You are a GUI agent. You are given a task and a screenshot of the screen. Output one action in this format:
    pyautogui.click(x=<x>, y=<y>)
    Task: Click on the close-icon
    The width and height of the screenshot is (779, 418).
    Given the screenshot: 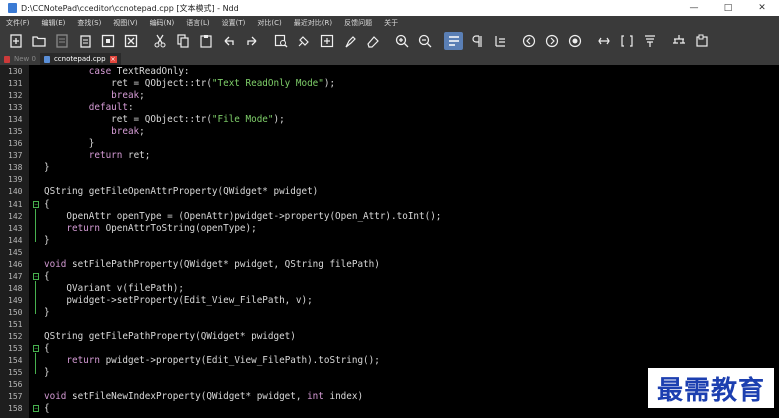 What is the action you would take?
    pyautogui.click(x=107, y=41)
    